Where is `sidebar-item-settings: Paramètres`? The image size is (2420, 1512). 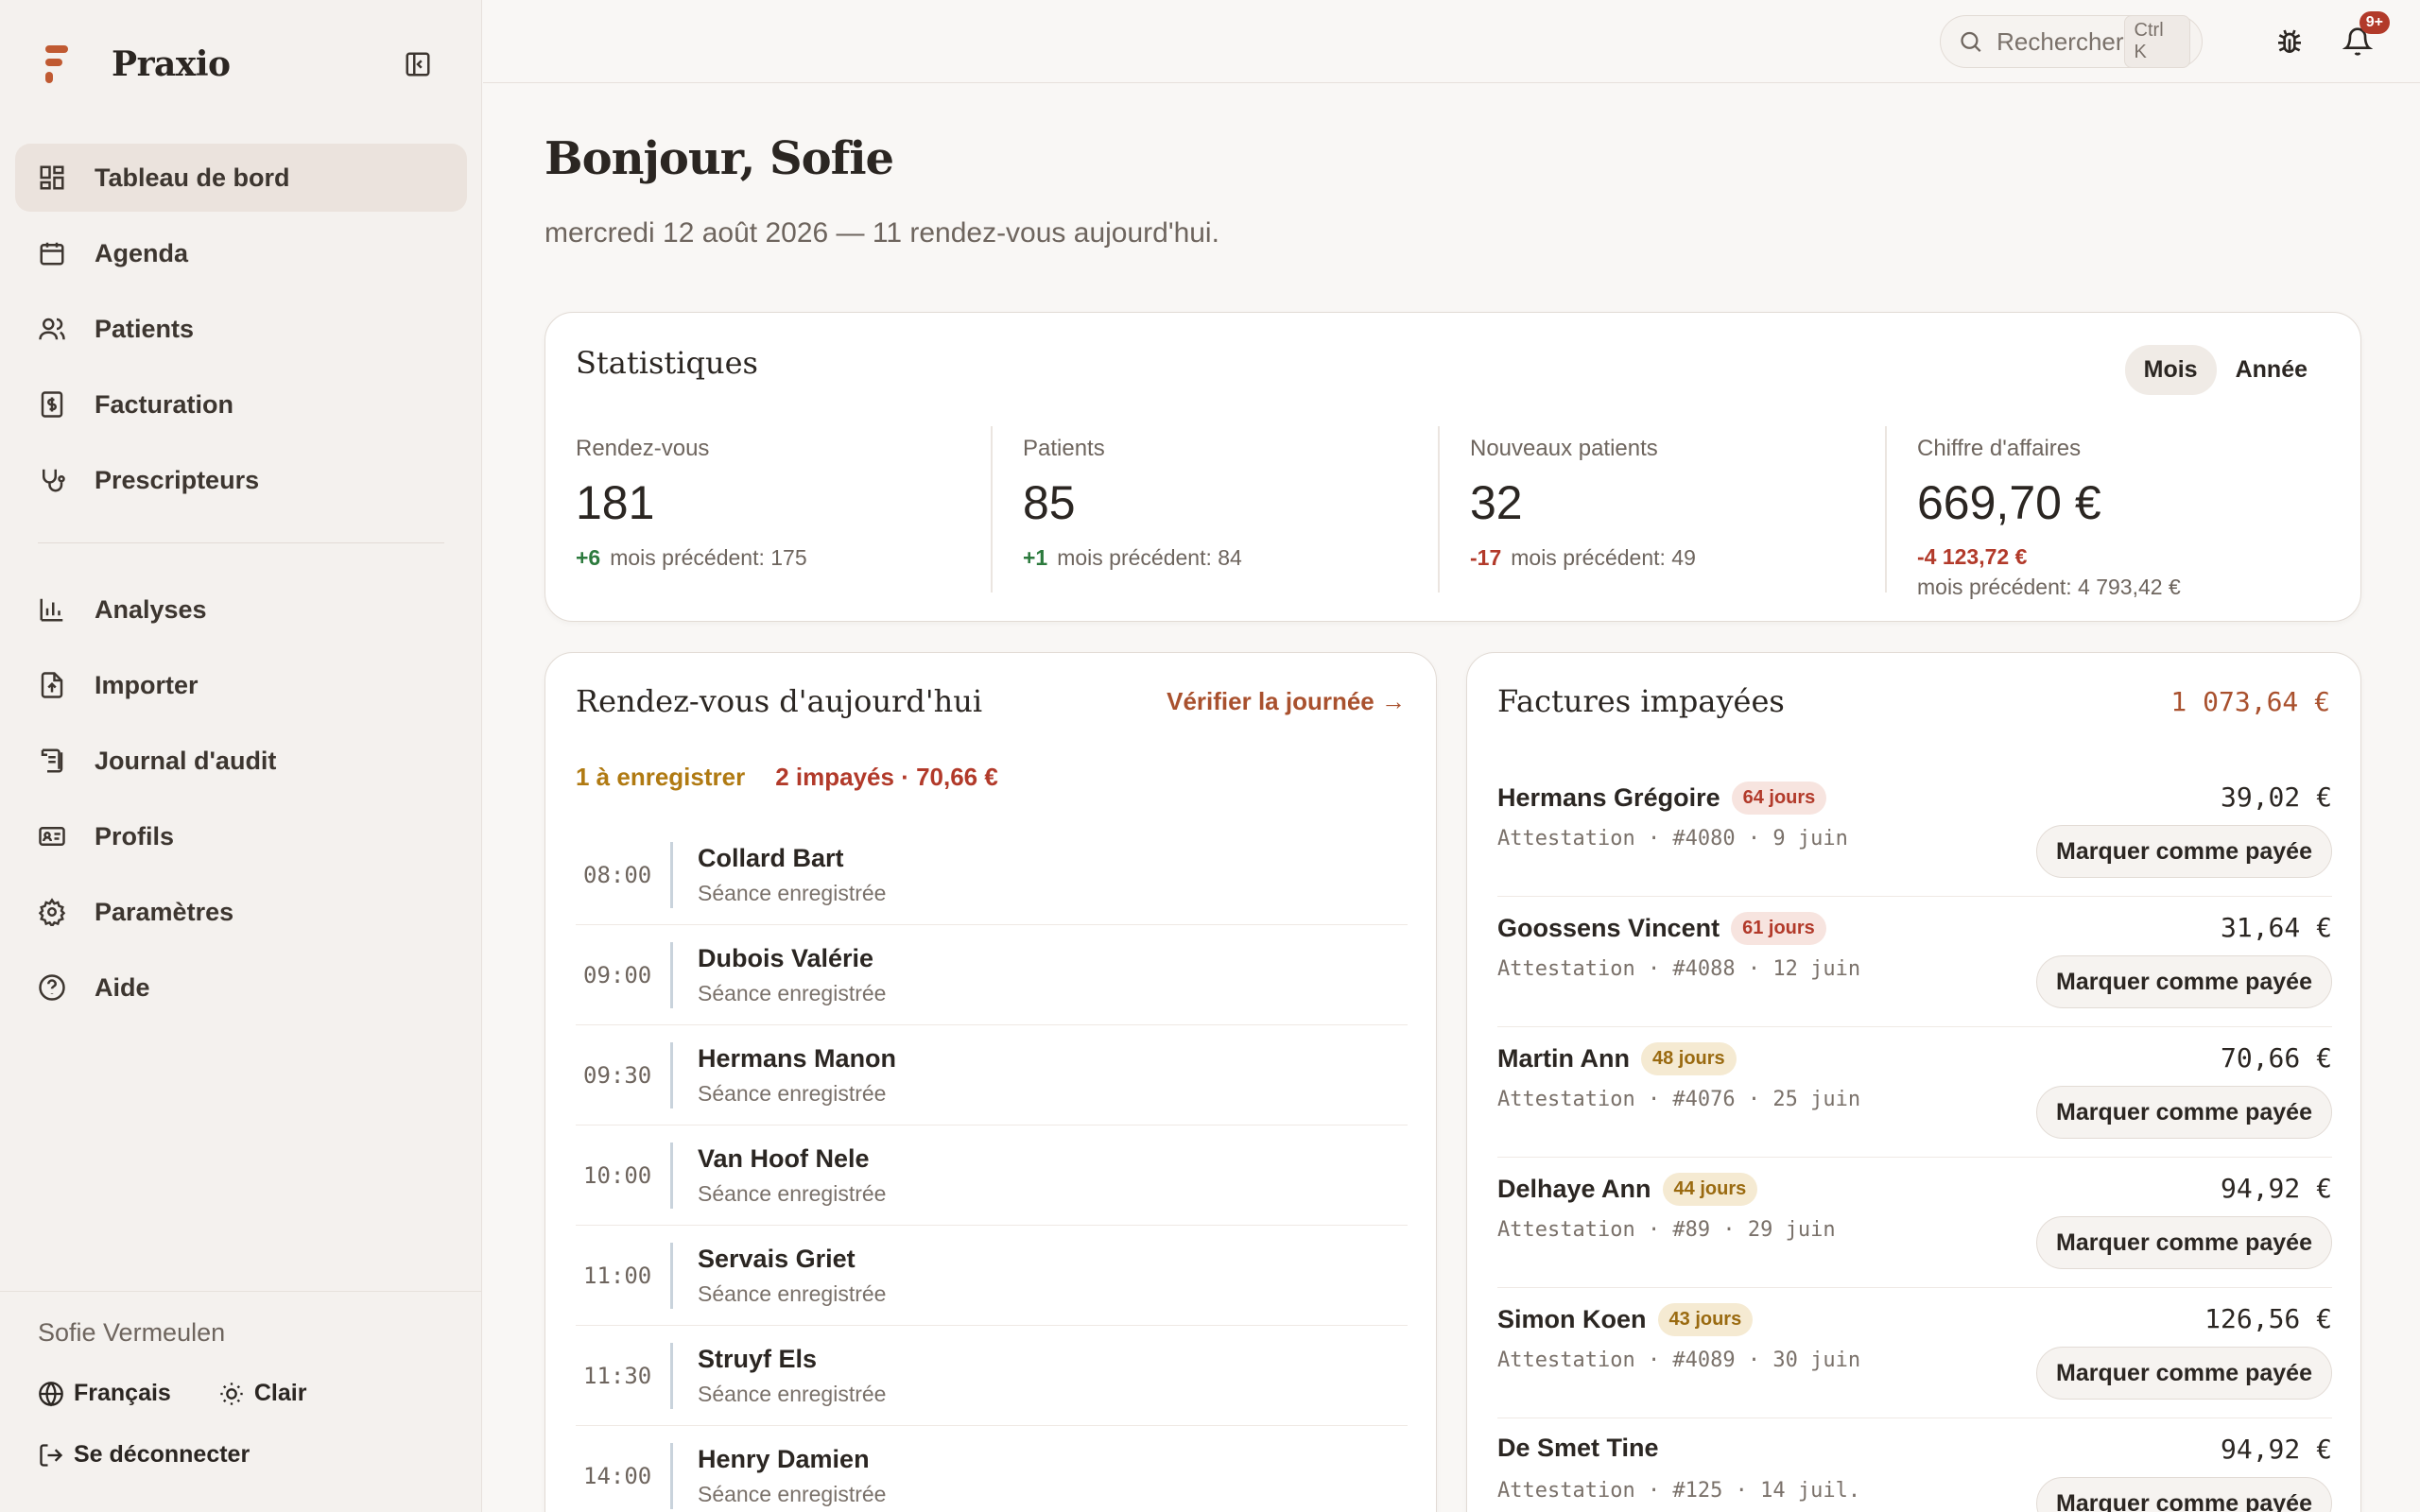
sidebar-item-settings: Paramètres is located at coordinates (241, 912).